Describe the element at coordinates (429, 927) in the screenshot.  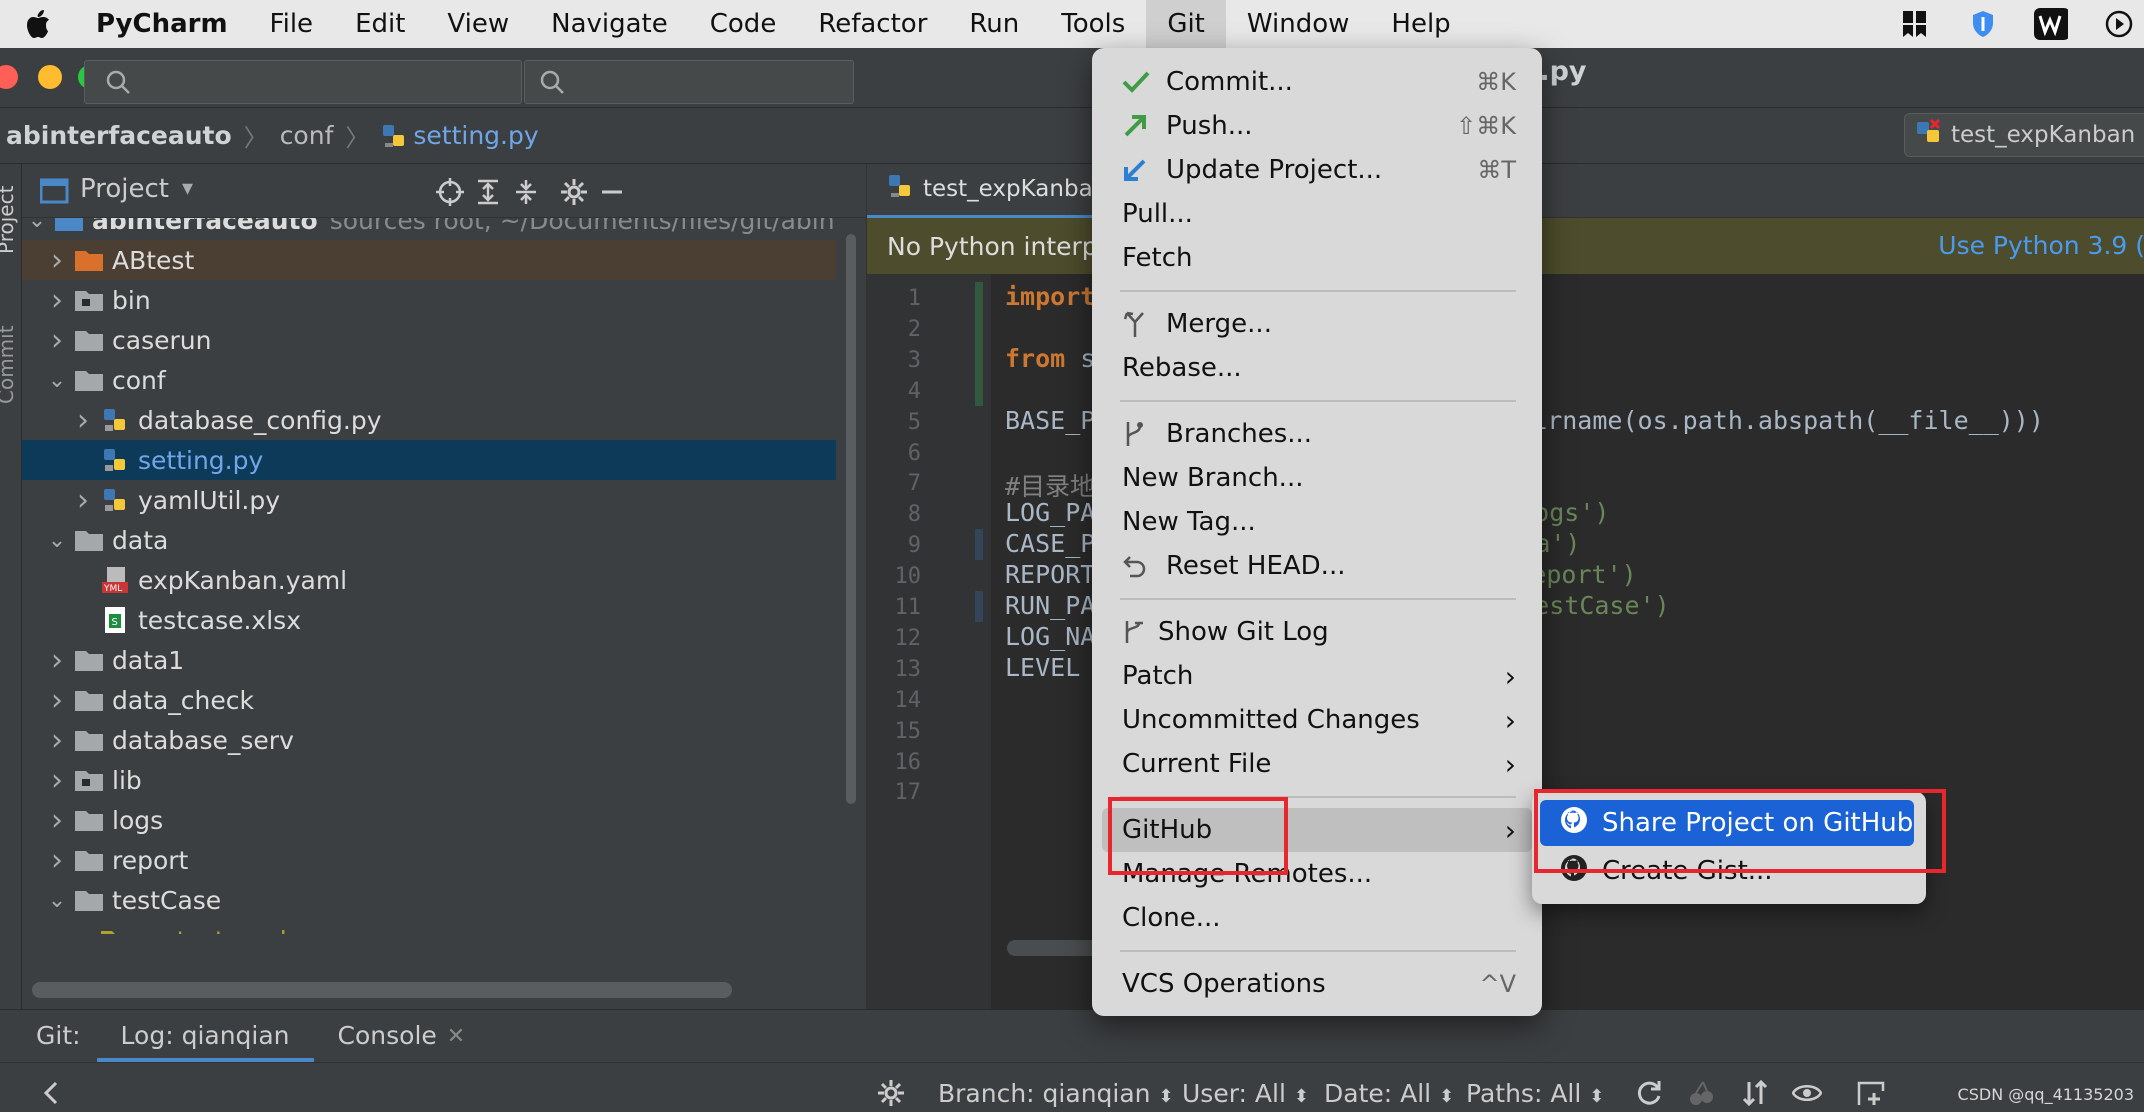
I see `tree-row: › .pytest_cache` at that location.